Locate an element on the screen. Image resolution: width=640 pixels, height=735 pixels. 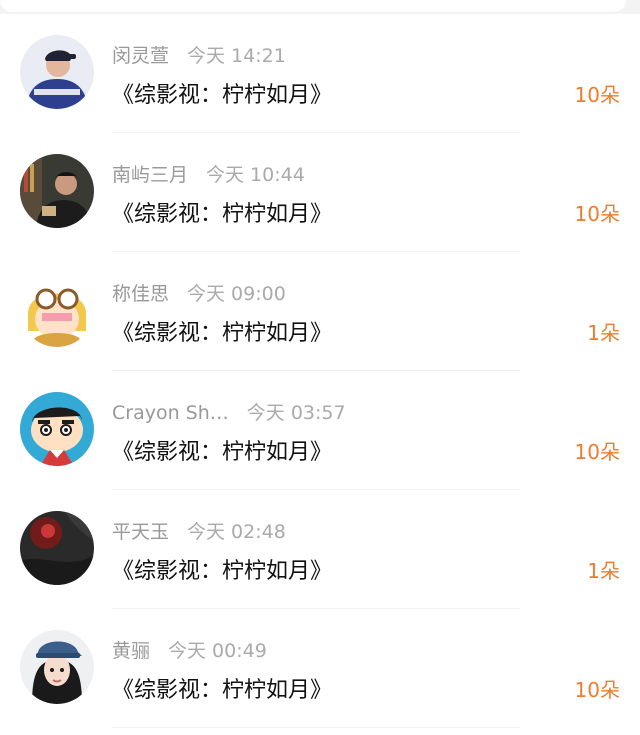
timestamp: 今天 10:44 is located at coordinates (255, 175).